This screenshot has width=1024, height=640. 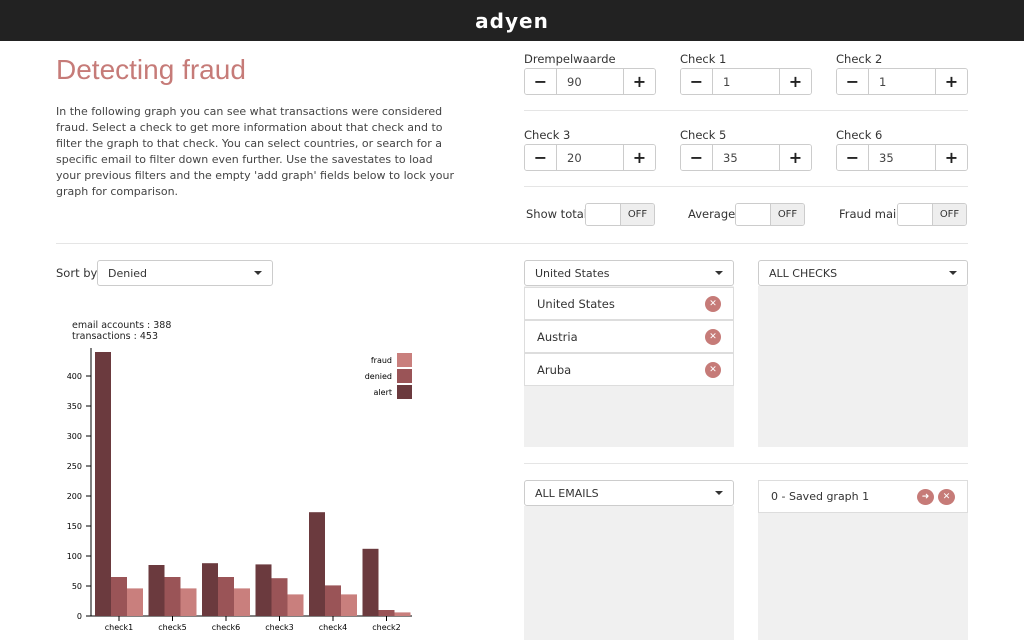 I want to click on load-arrow-icon: ➜, so click(x=925, y=497).